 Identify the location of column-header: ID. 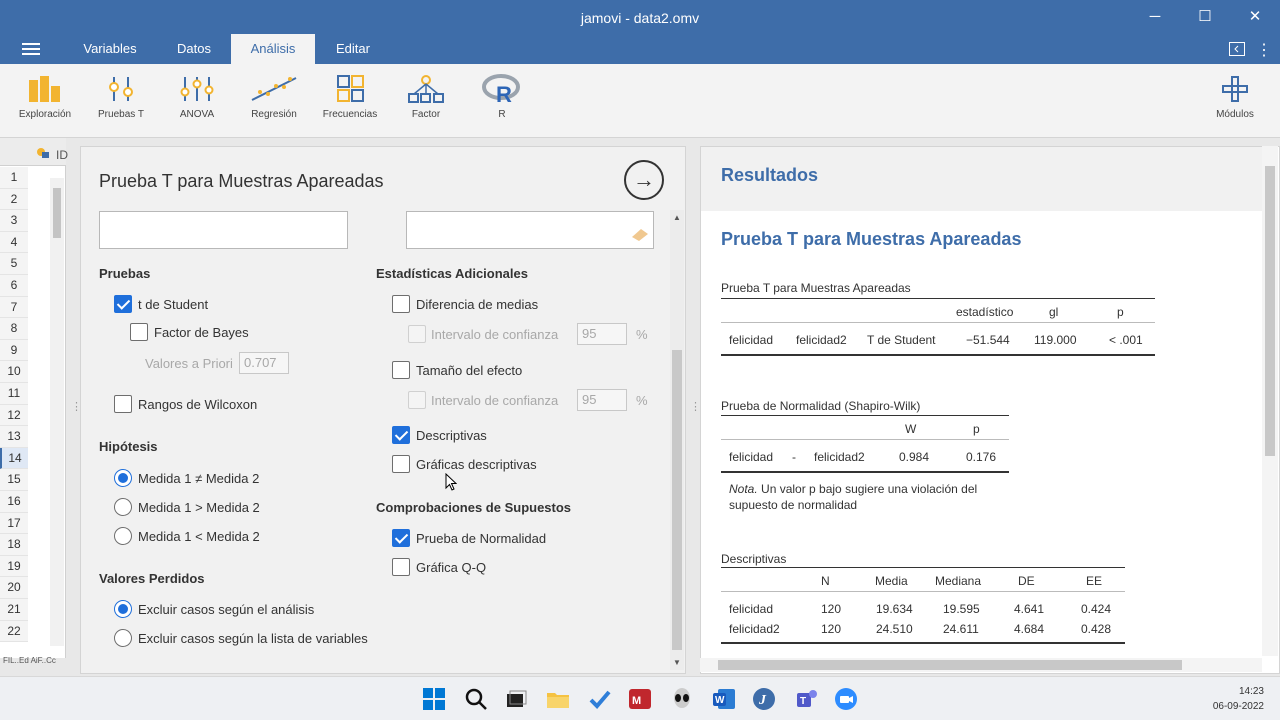
(34, 152).